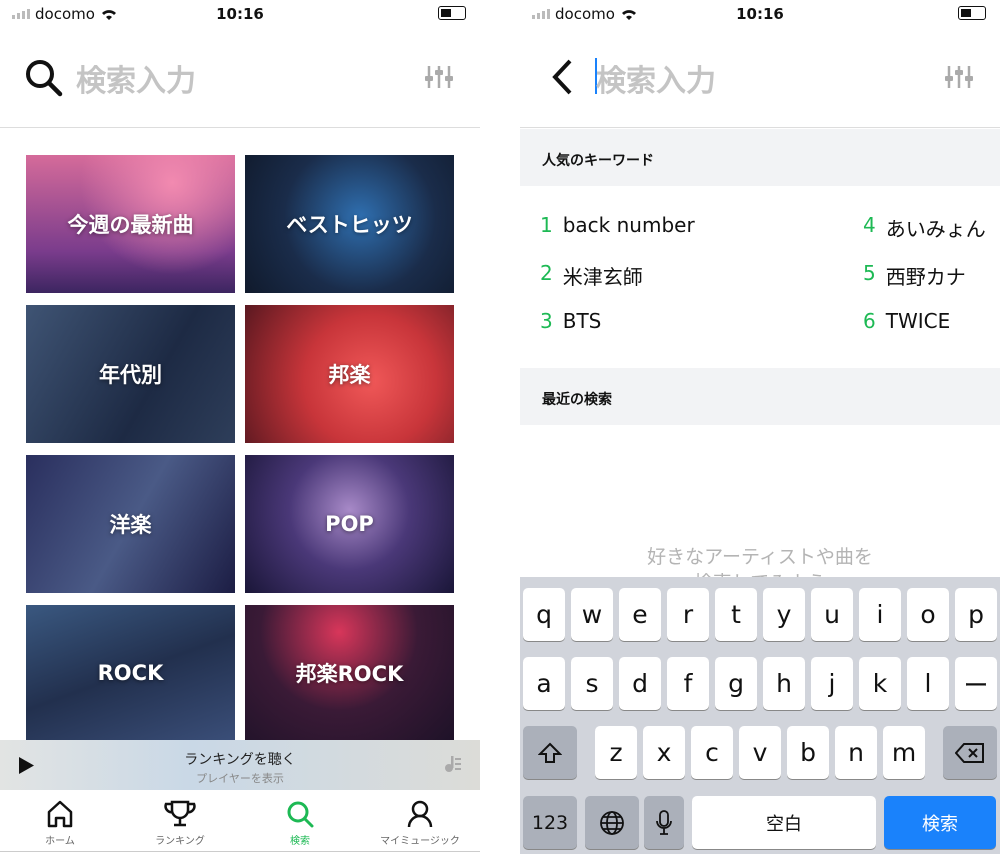 Image resolution: width=1000 pixels, height=854 pixels. I want to click on player-subtitle: プレイヤーを表示, so click(240, 778).